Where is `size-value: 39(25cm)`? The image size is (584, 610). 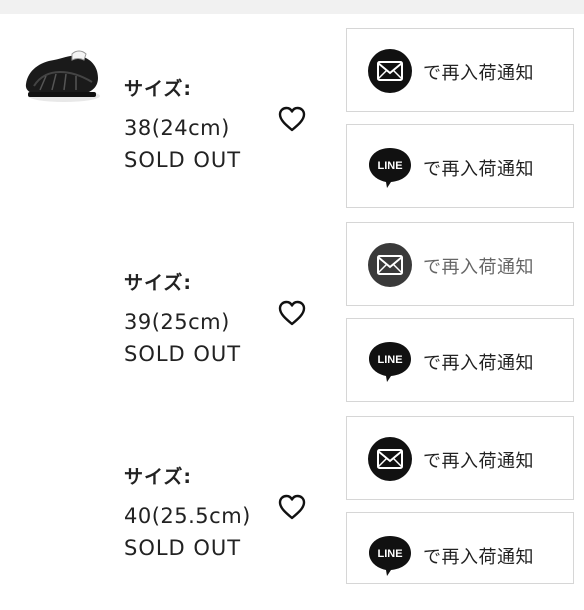
size-value: 39(25cm) is located at coordinates (177, 322).